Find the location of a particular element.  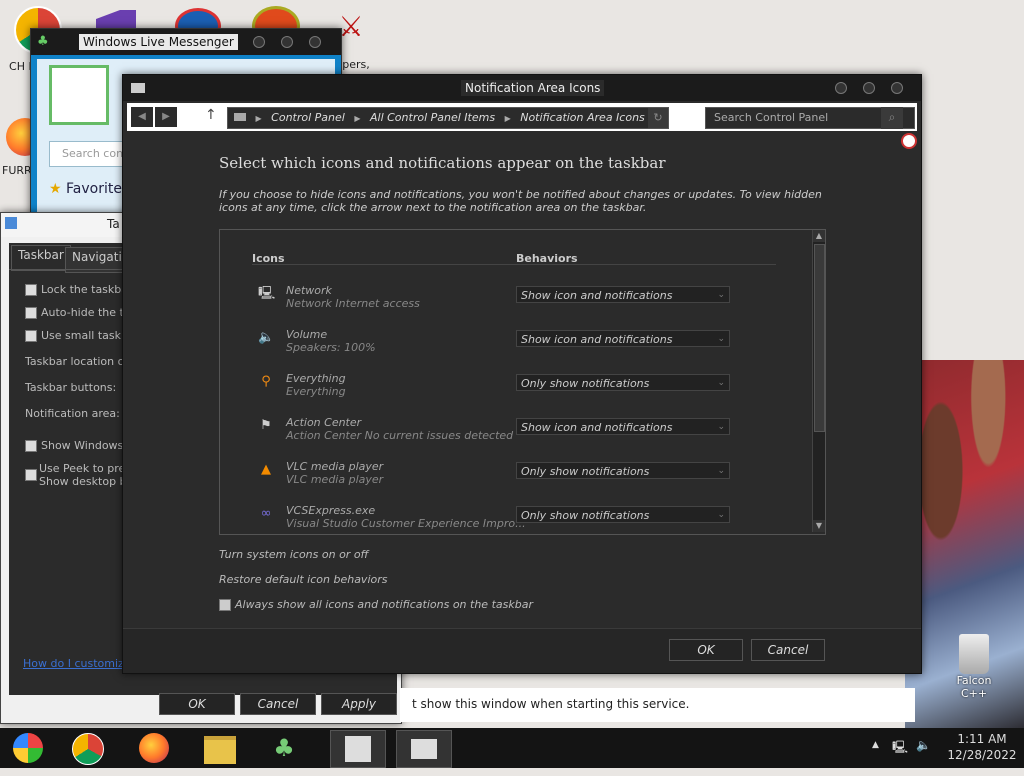

peek-label-1: Use Peek to previ is located at coordinates (87, 468).